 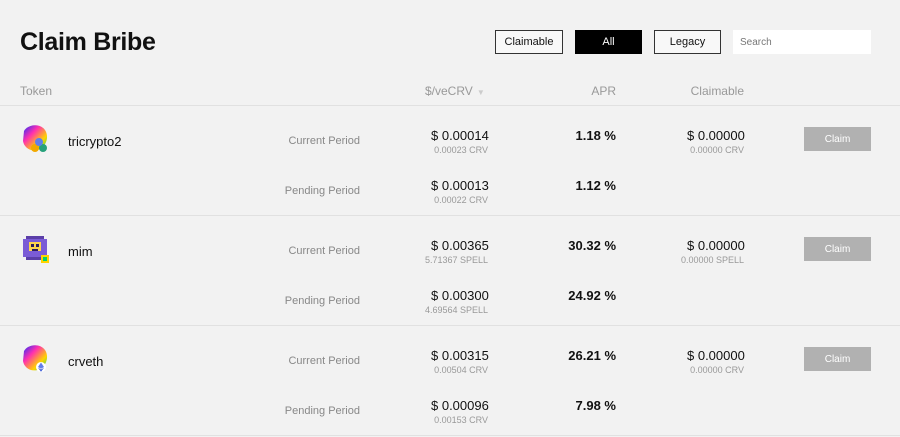 I want to click on price-usd: $ 0.00300, so click(x=460, y=295).